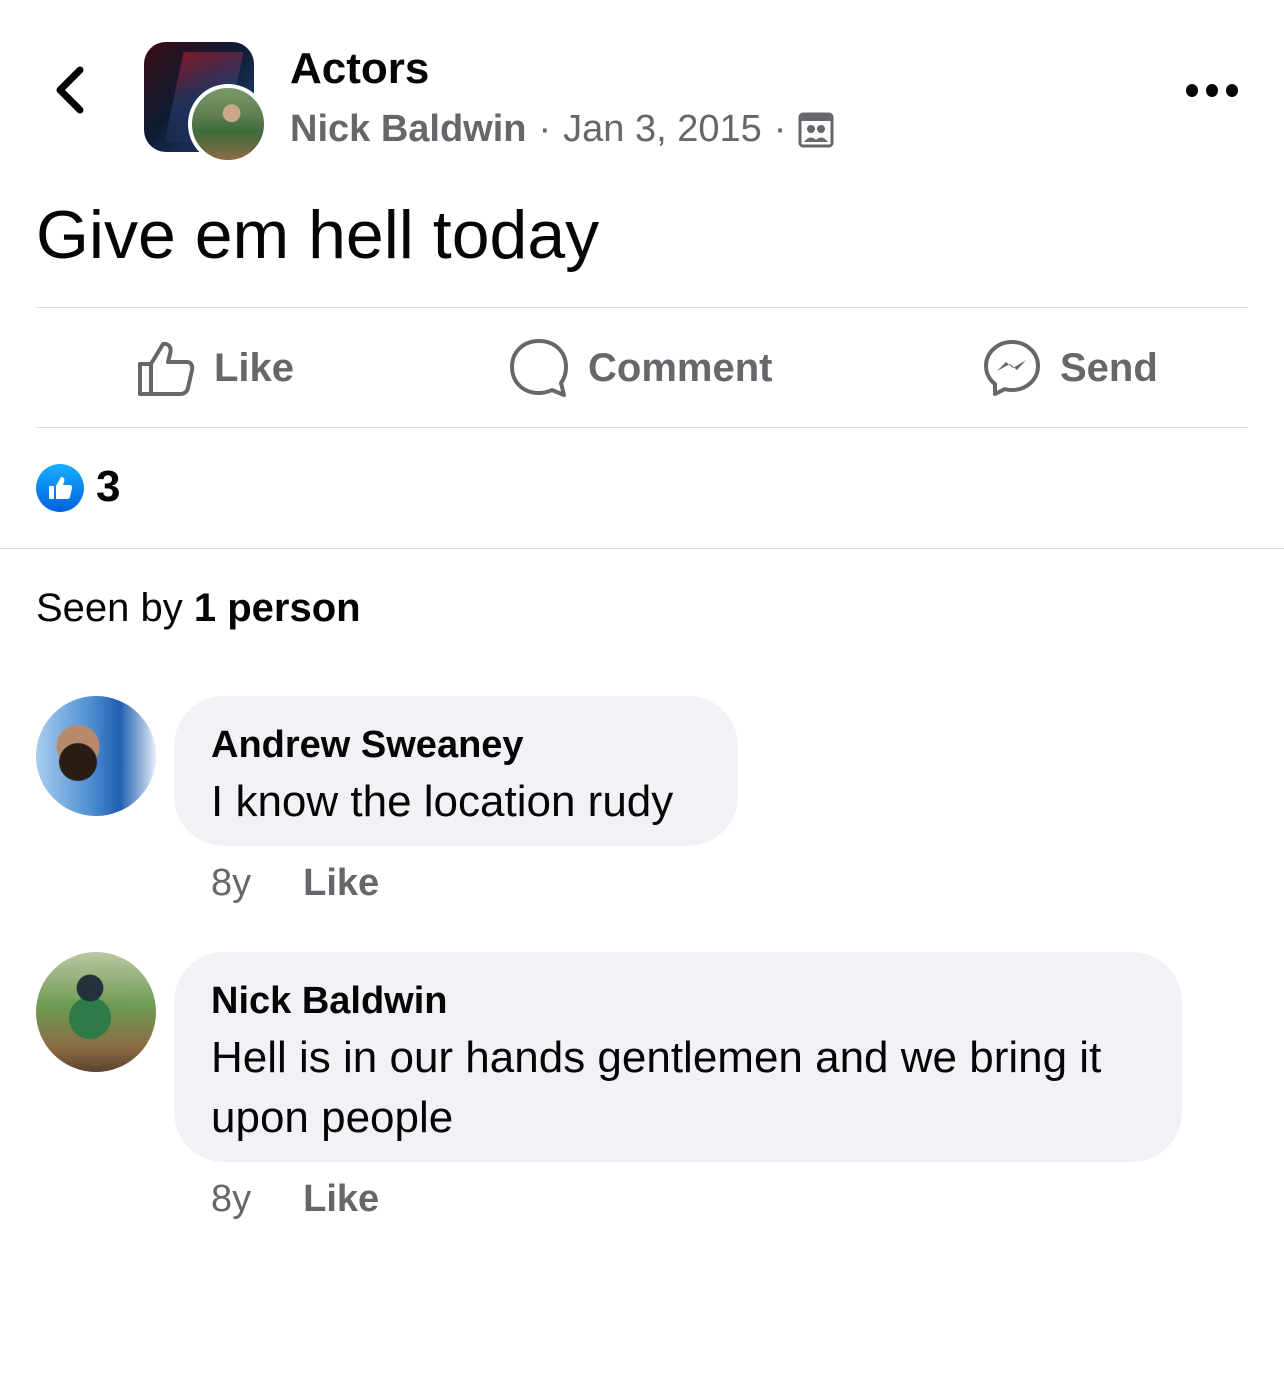  I want to click on seen-by: Seen by 1 person, so click(198, 608).